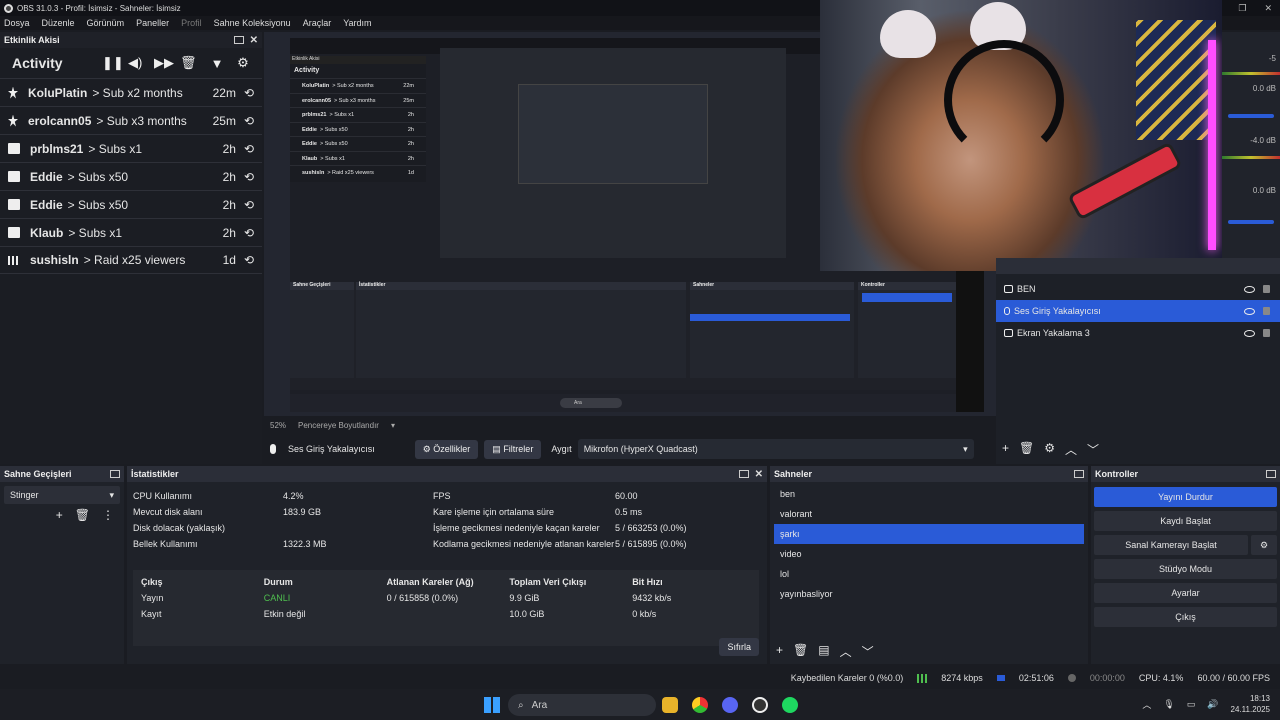  I want to click on activity-row: erolcann05 > Sub x3 months 25m ⟲, so click(131, 120).